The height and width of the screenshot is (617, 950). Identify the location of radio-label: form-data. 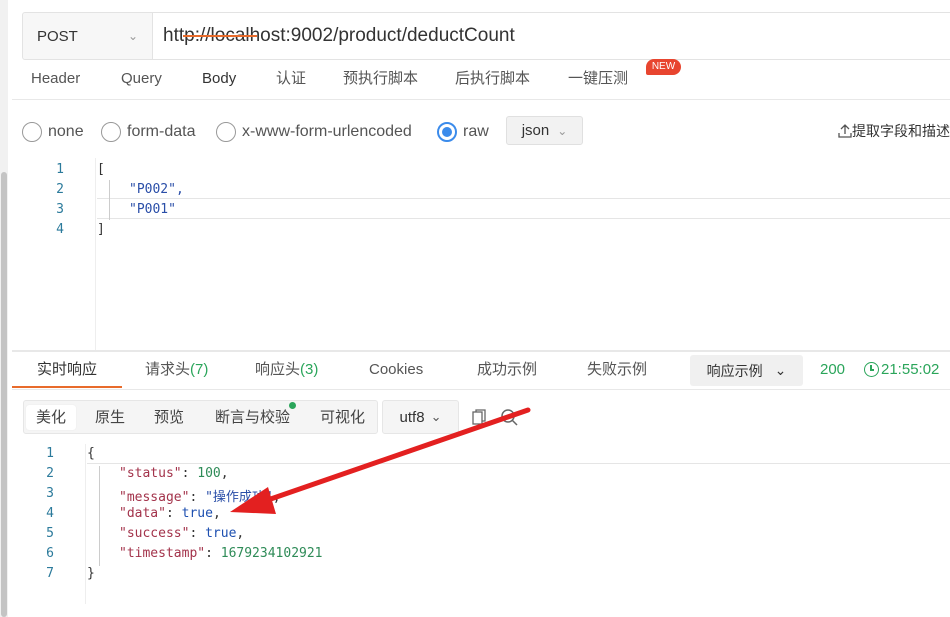
(161, 131).